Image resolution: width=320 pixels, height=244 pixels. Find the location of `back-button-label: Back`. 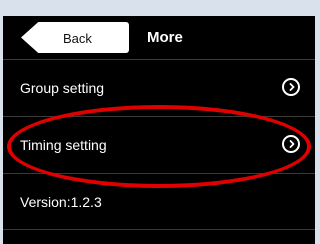

back-button-label: Back is located at coordinates (77, 38).